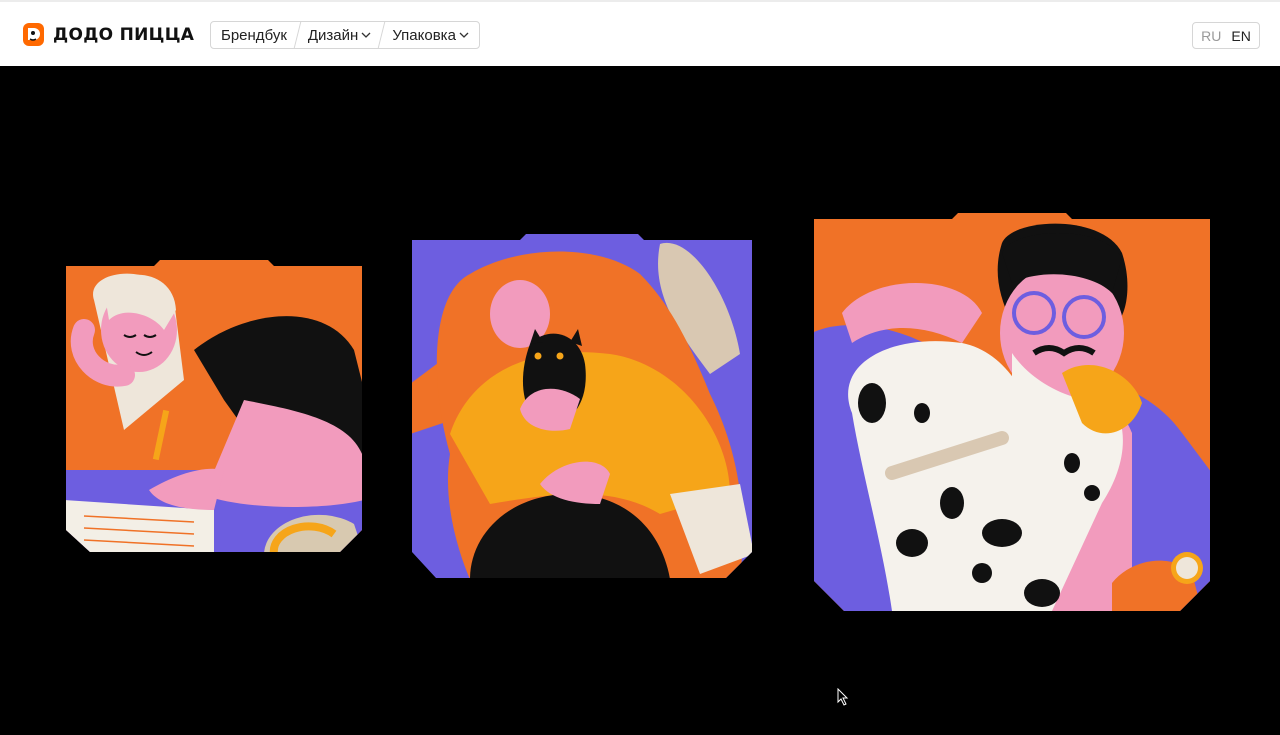 Image resolution: width=1280 pixels, height=735 pixels. What do you see at coordinates (333, 35) in the screenshot?
I see `nav-item-label: Дизайн` at bounding box center [333, 35].